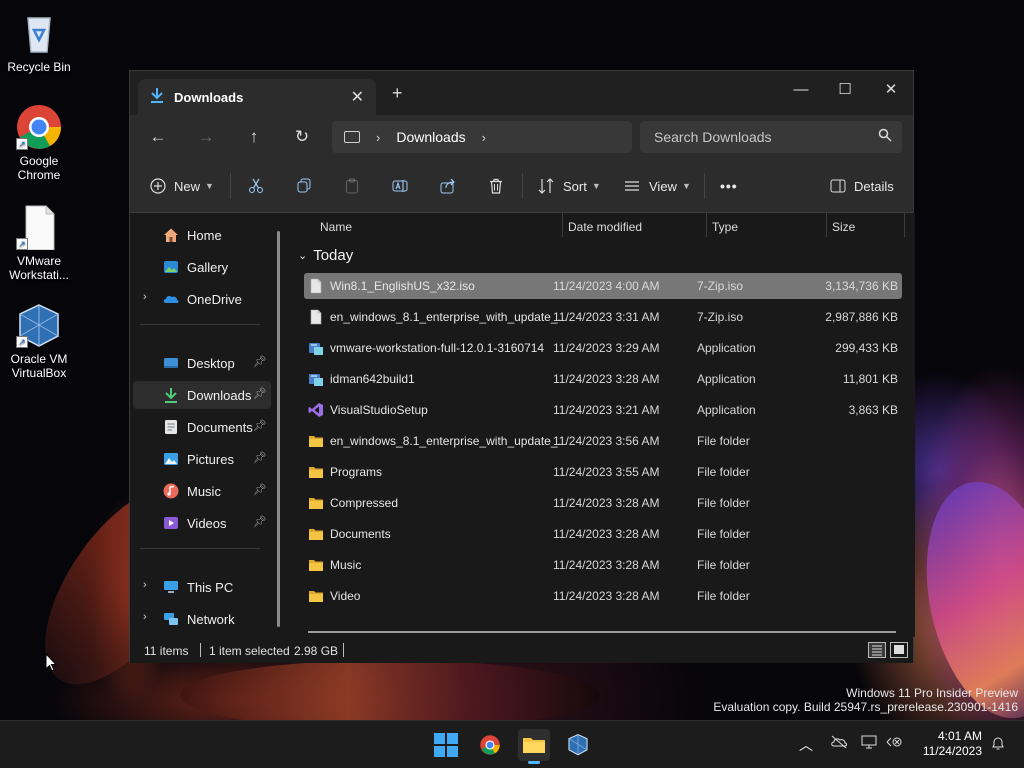  What do you see at coordinates (726, 410) in the screenshot?
I see `file-type: Application` at bounding box center [726, 410].